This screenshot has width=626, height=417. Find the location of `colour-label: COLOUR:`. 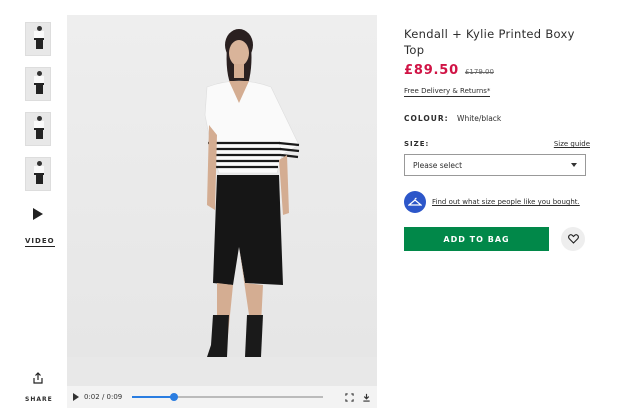

colour-label: COLOUR: is located at coordinates (426, 118).